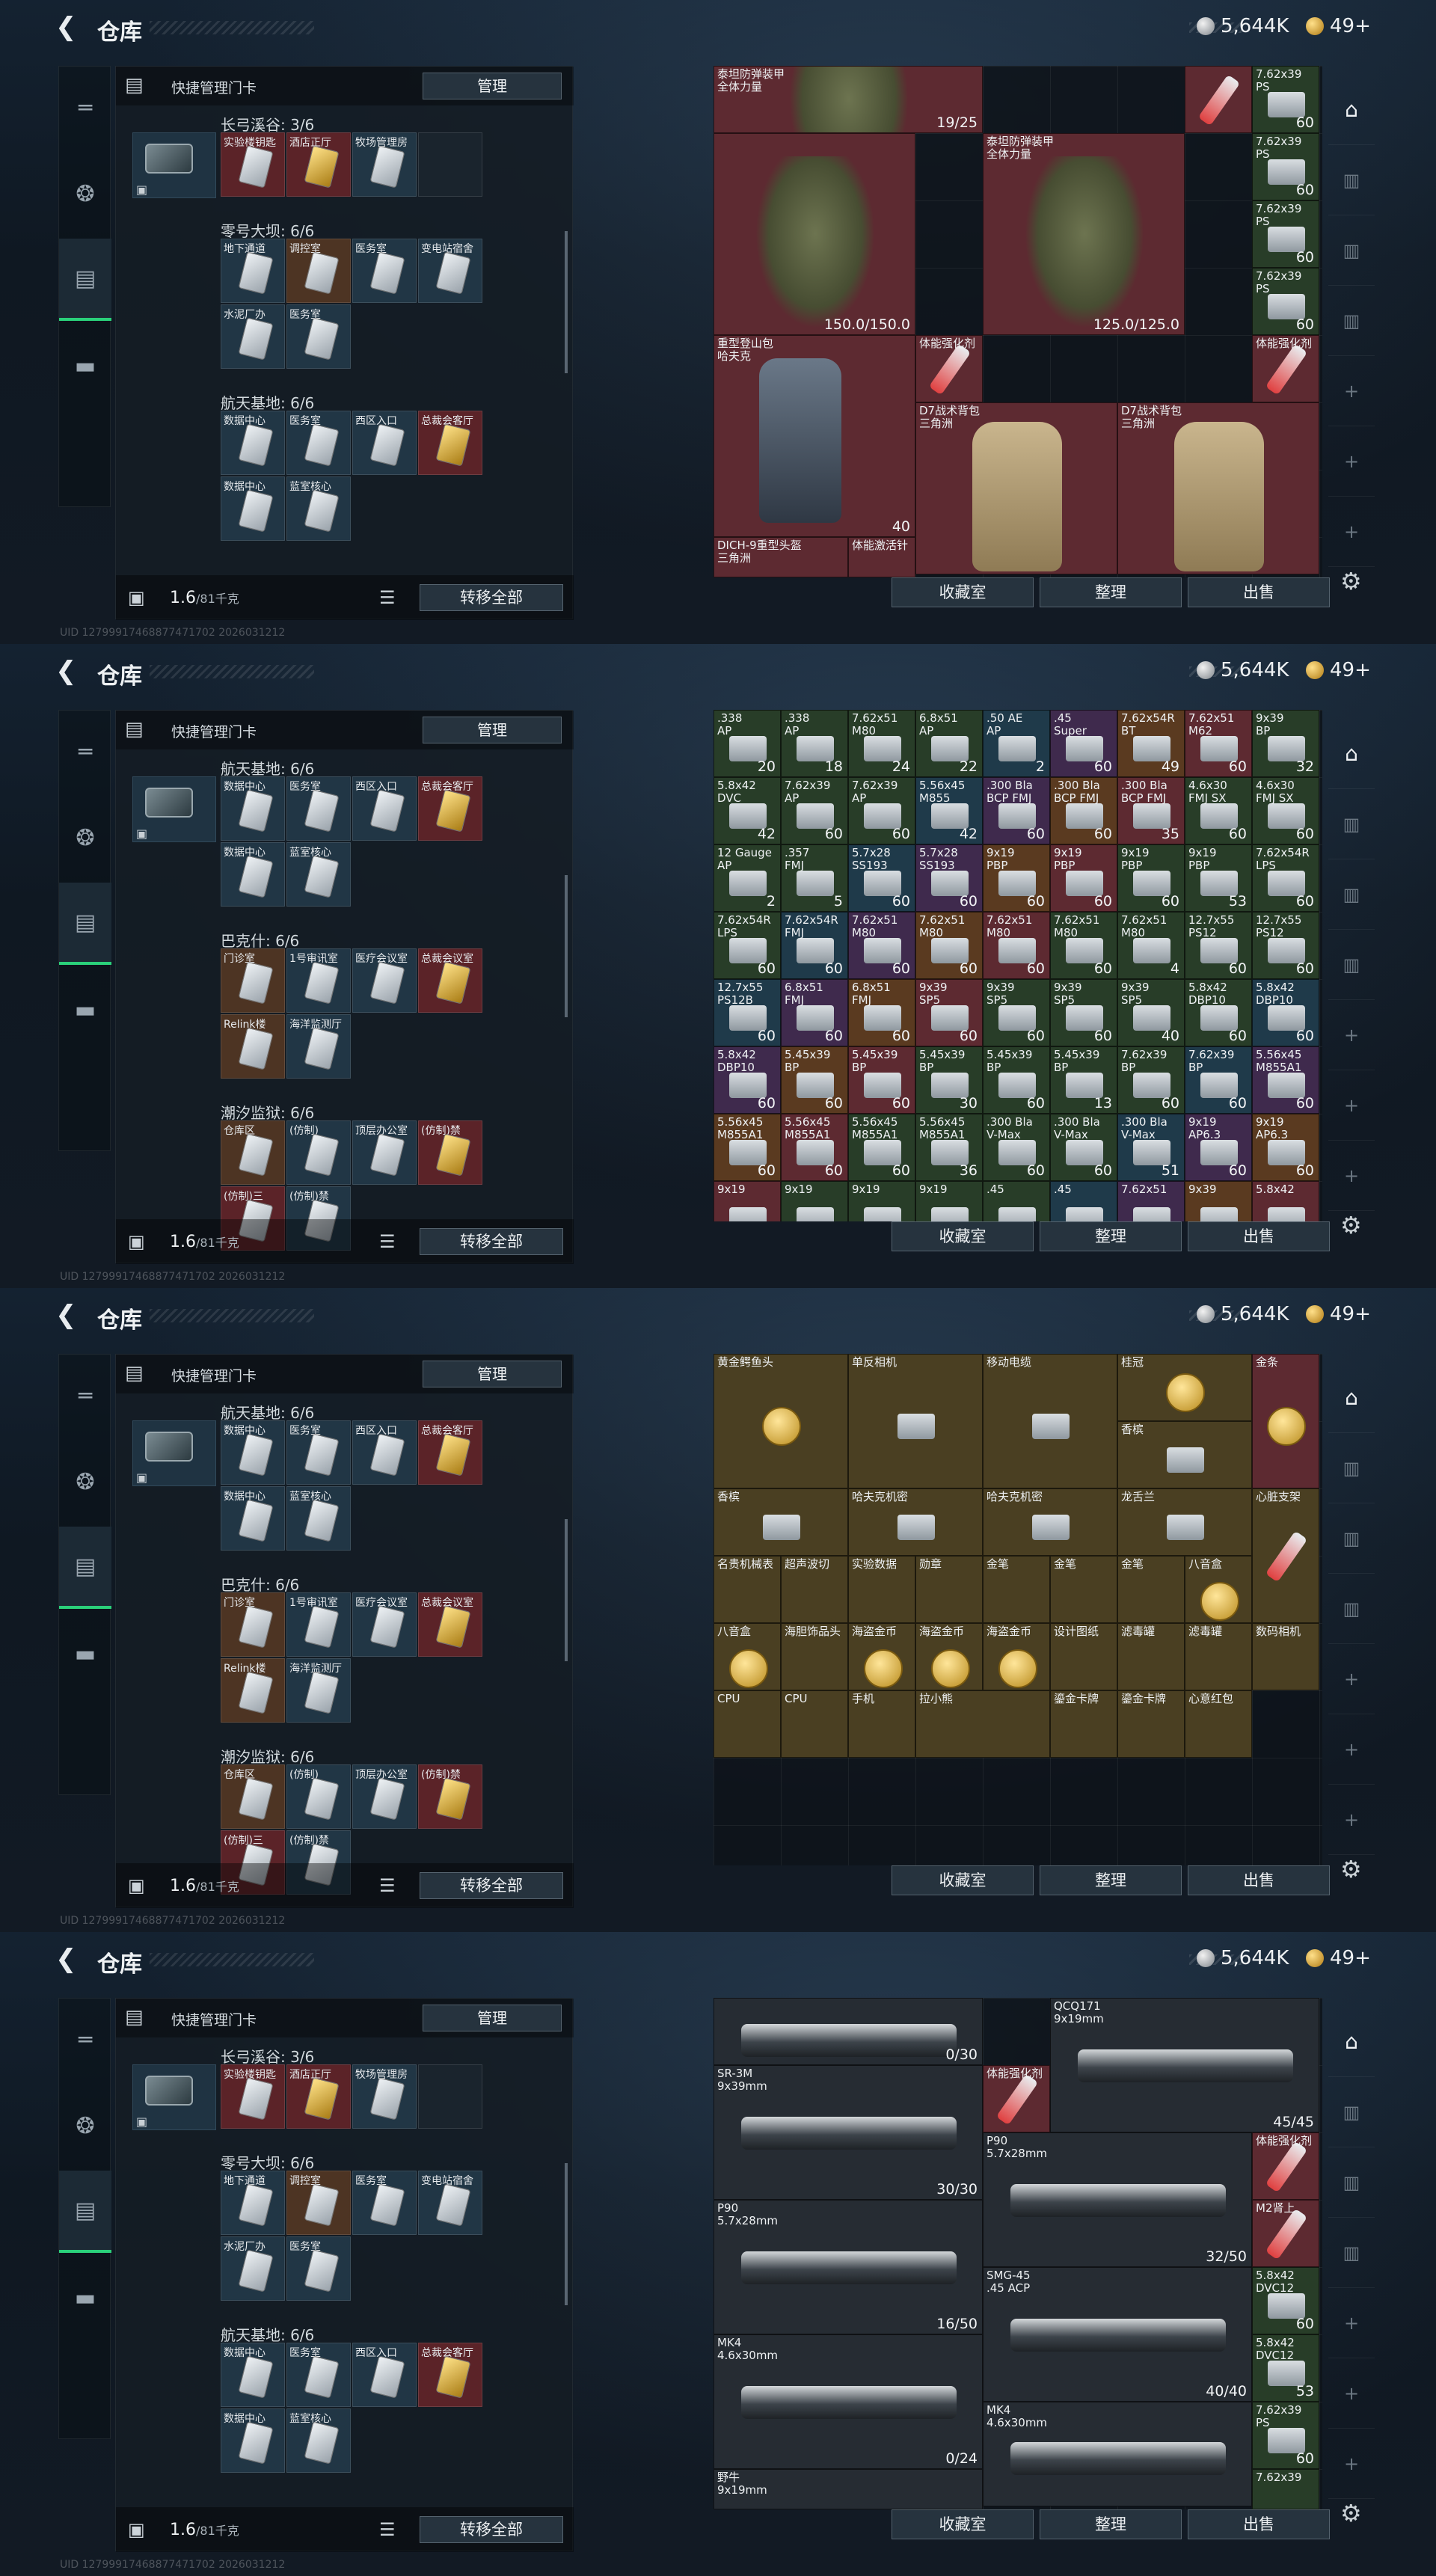 The image size is (1436, 2576). What do you see at coordinates (814, 1724) in the screenshot?
I see `stash-item: CPU` at bounding box center [814, 1724].